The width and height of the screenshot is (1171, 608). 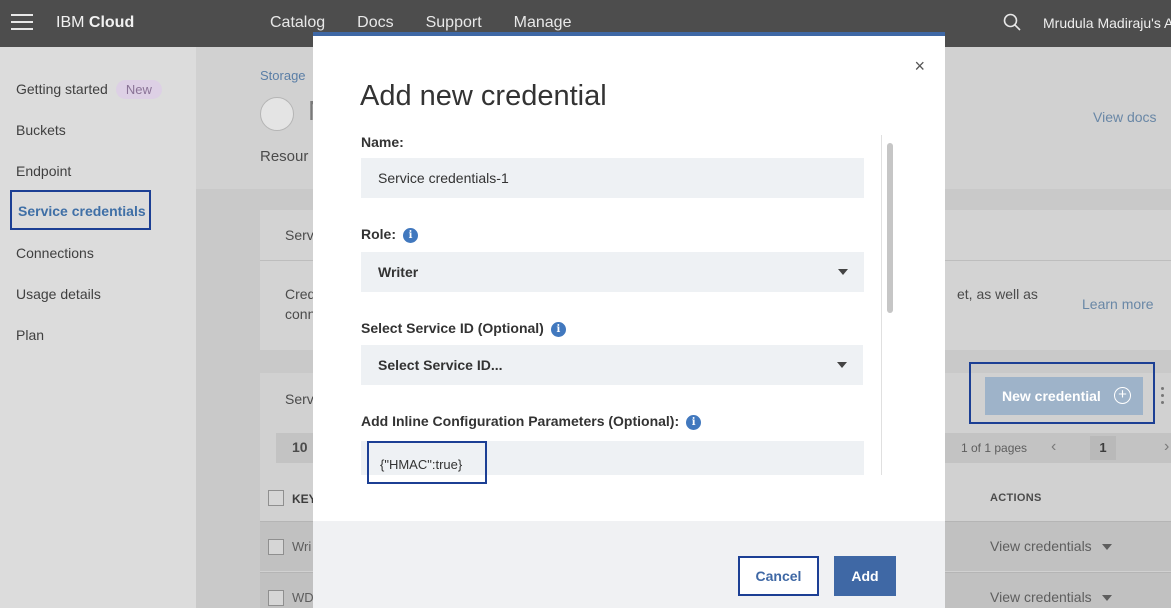 What do you see at coordinates (41, 130) in the screenshot?
I see `sidebar-item-buckets: Buckets` at bounding box center [41, 130].